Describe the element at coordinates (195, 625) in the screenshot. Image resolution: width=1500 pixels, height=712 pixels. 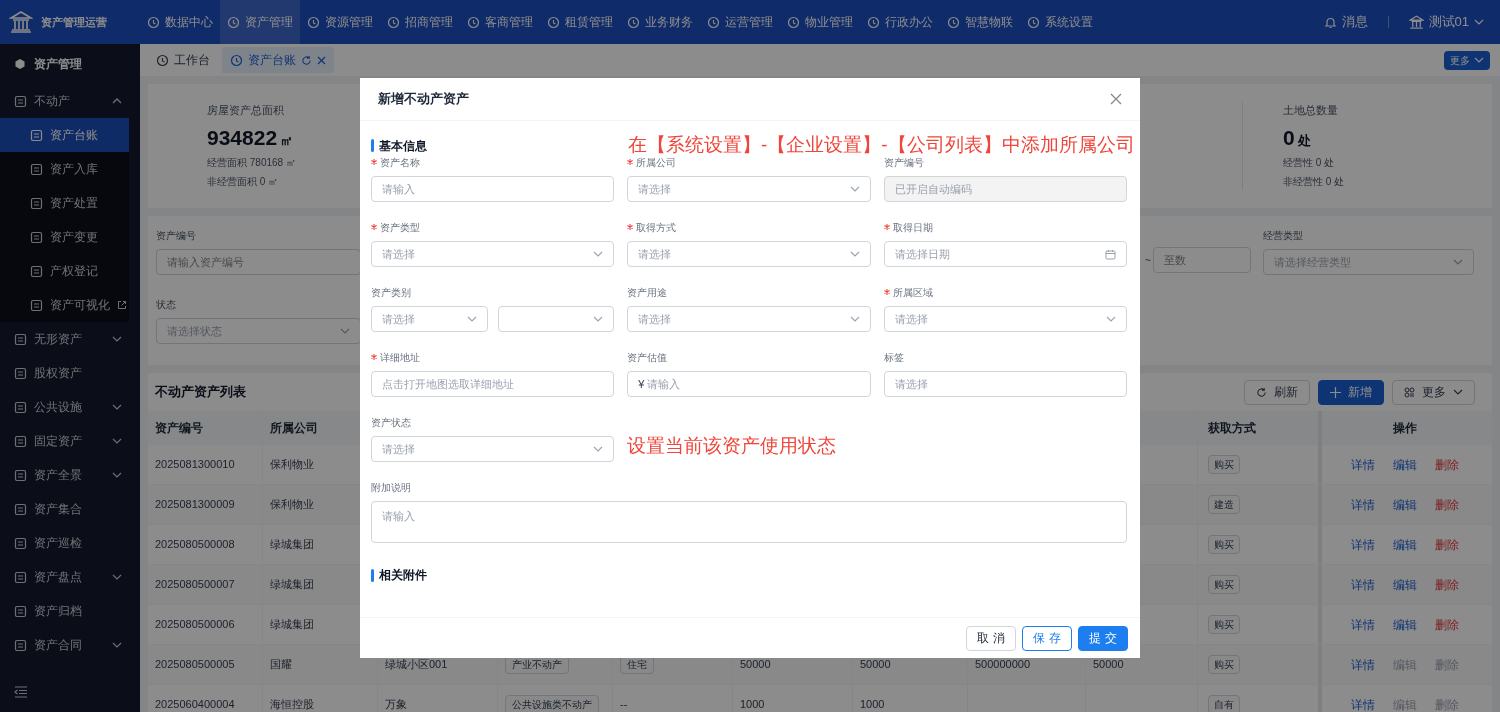
I see `table-cell-text: 2025080500006` at that location.